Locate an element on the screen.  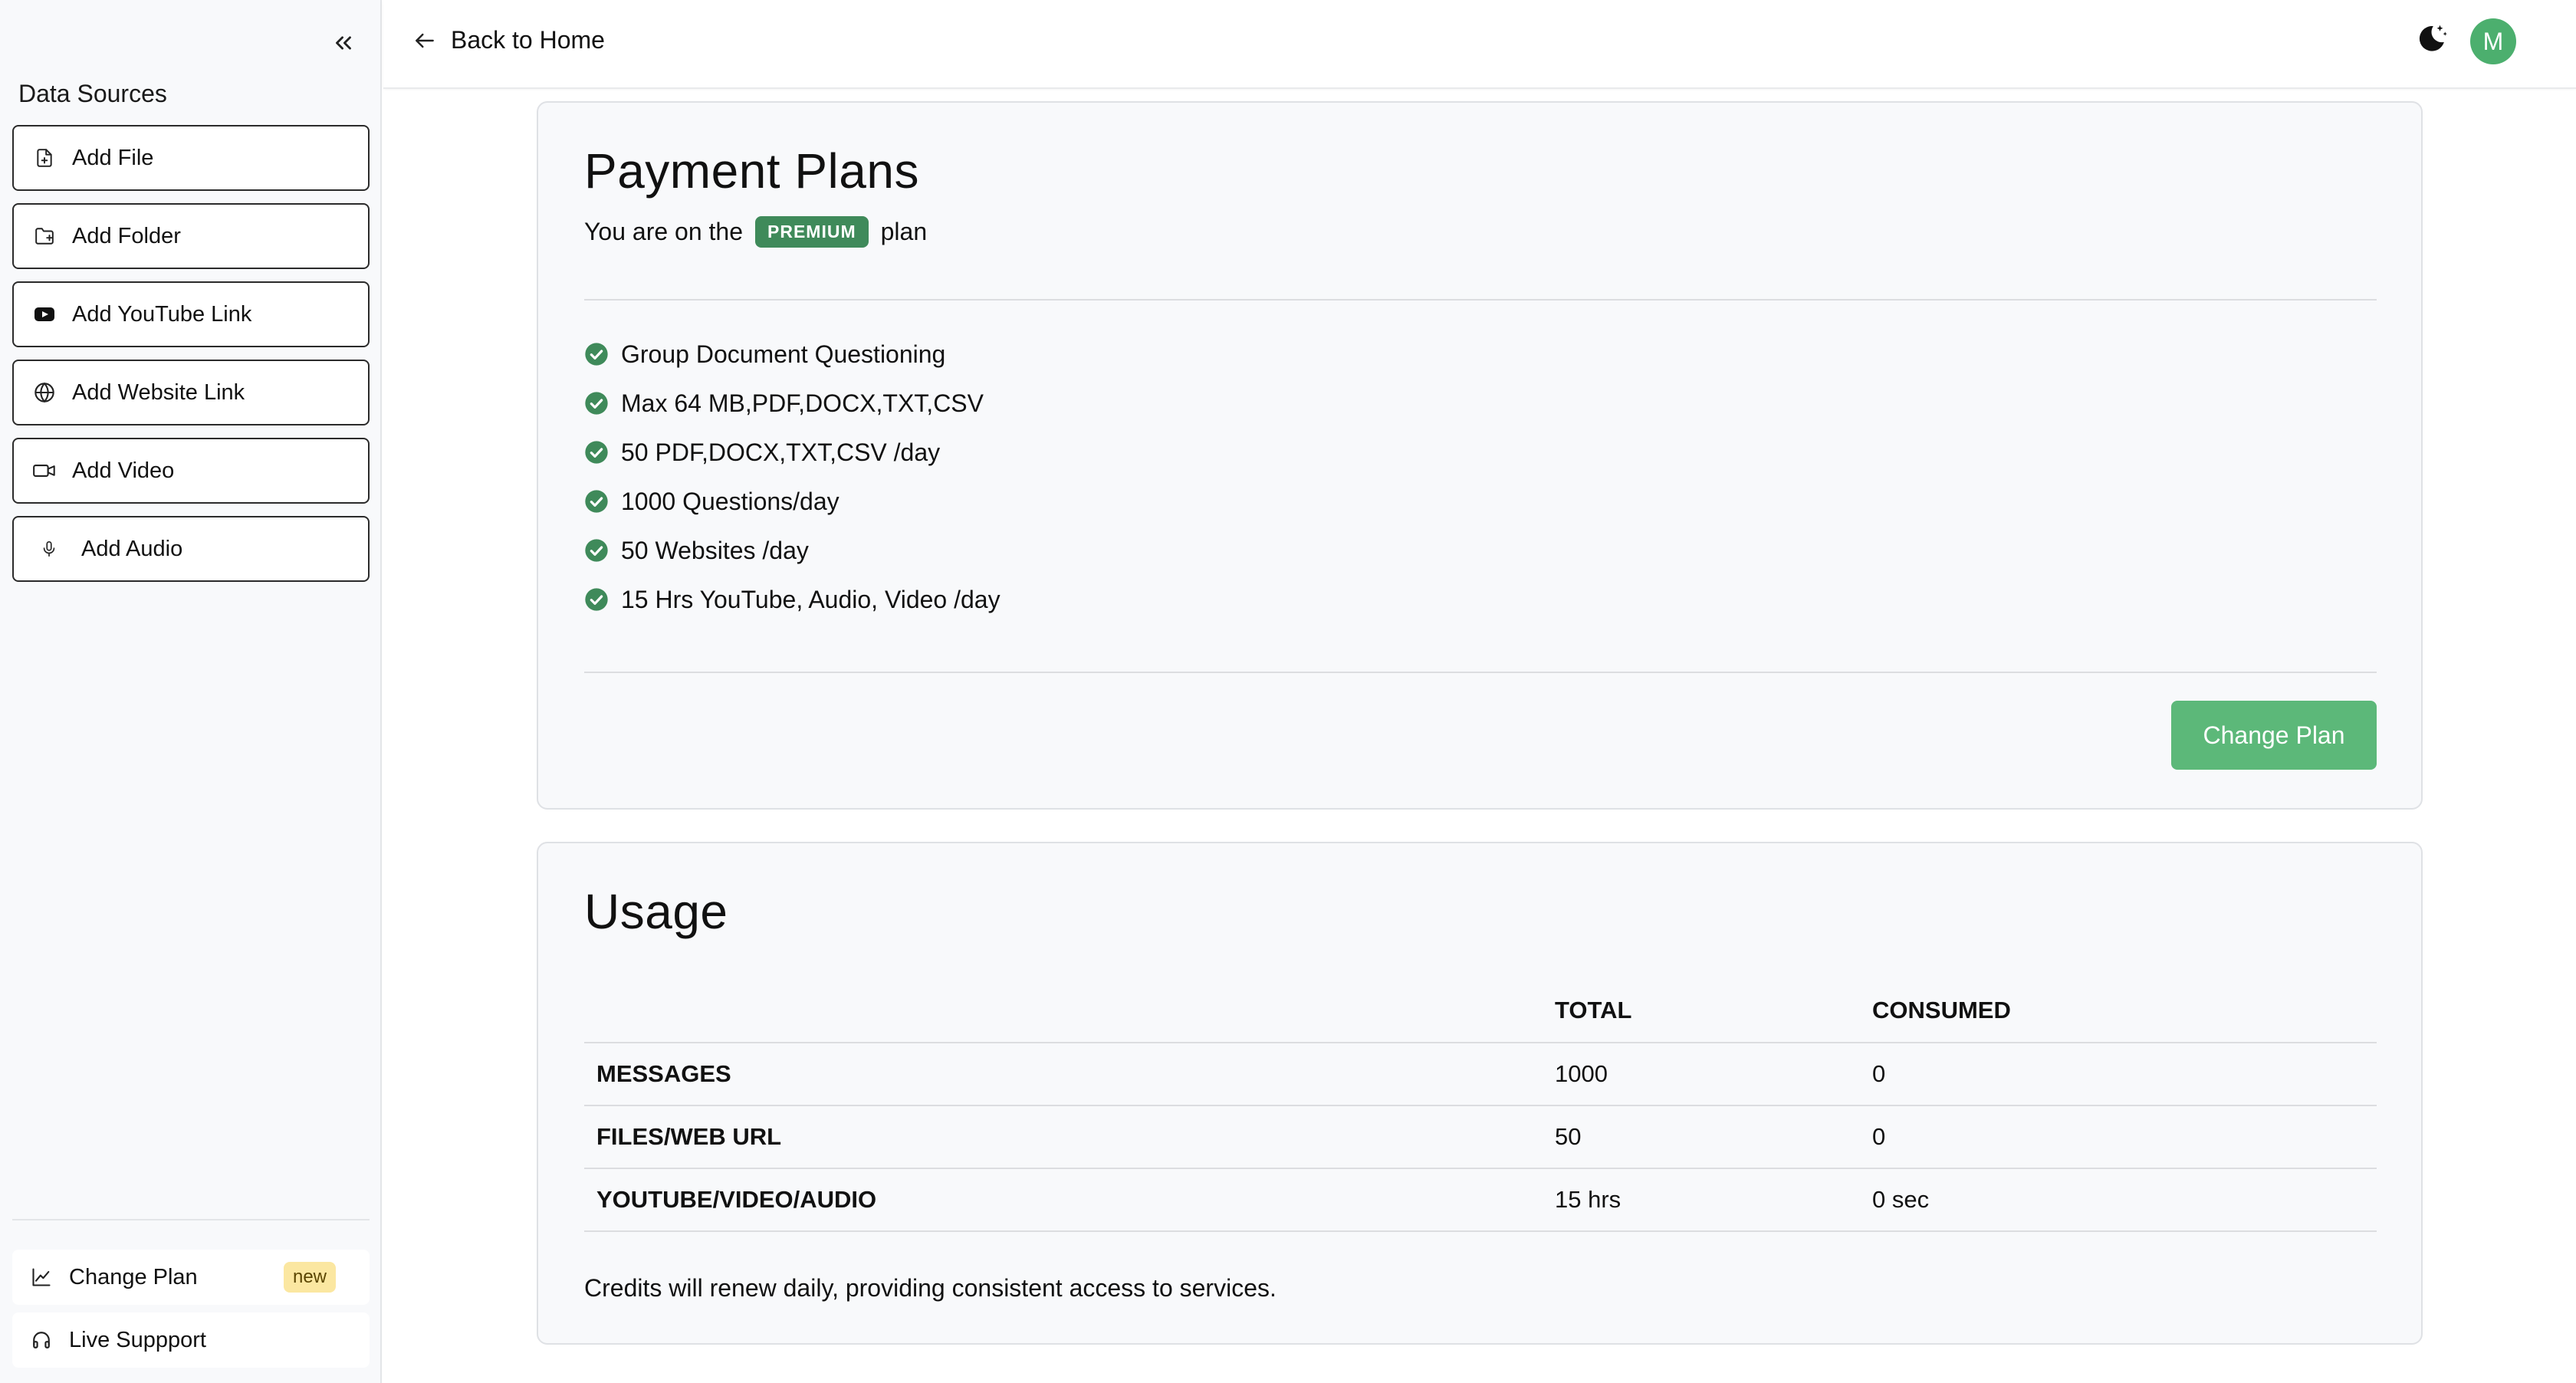
row-label: FILES/WEB URL is located at coordinates (1063, 1137).